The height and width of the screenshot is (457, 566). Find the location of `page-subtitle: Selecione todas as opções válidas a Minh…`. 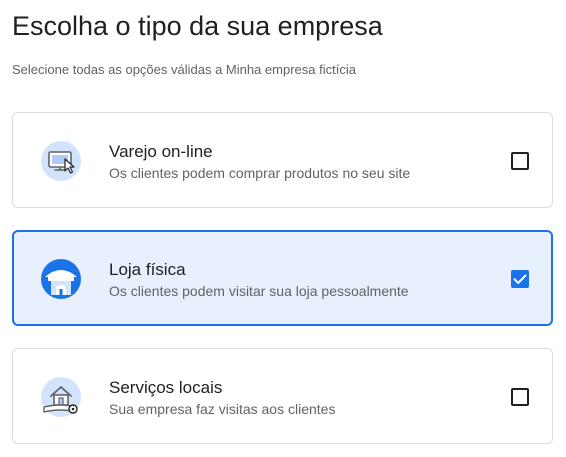

page-subtitle: Selecione todas as opções válidas a Minh… is located at coordinates (184, 69).